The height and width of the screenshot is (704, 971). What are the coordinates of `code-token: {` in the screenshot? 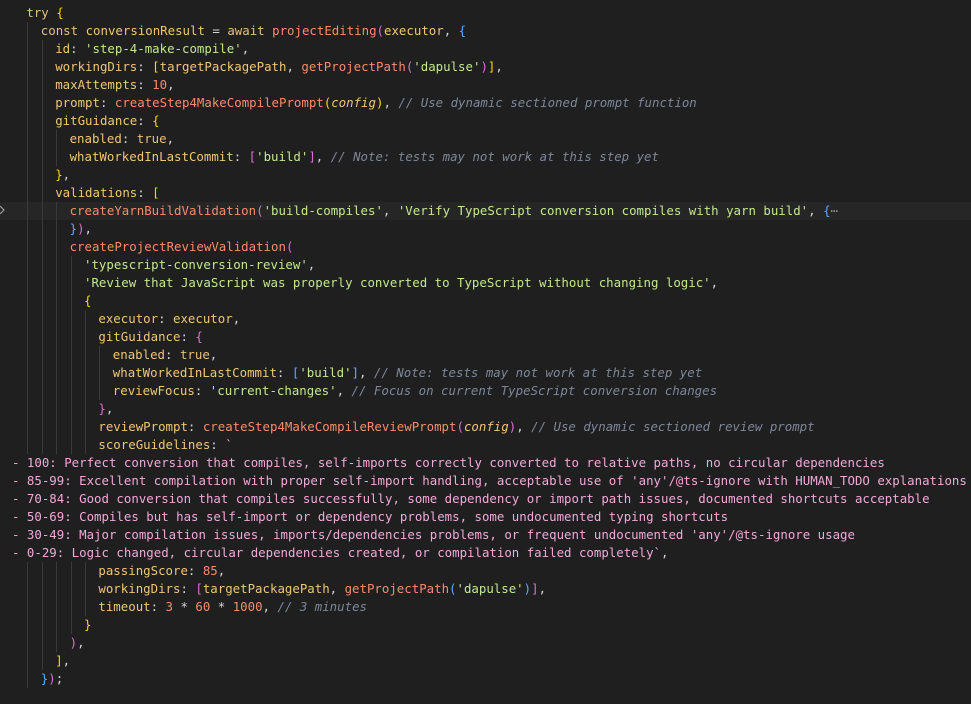 It's located at (88, 300).